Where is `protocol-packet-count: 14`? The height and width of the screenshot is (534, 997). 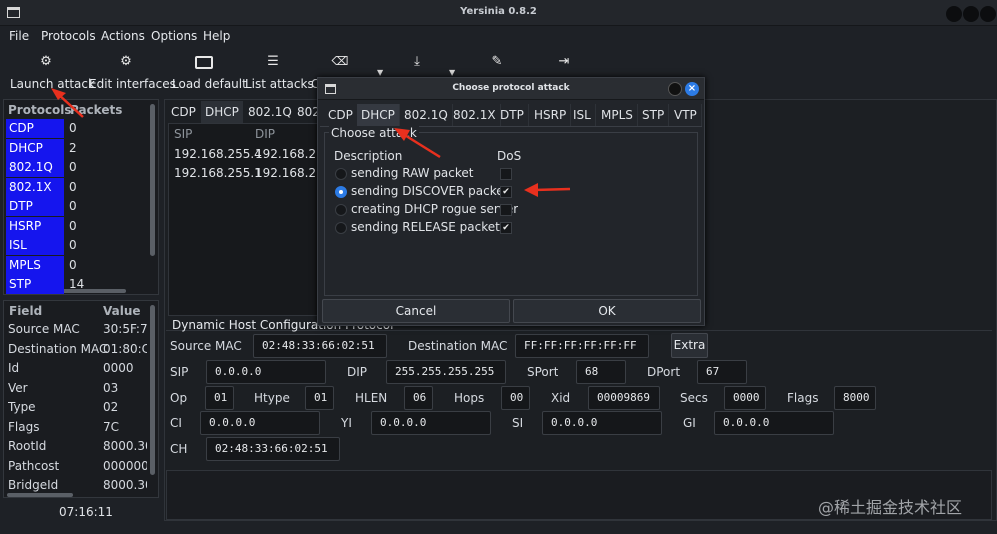
protocol-packet-count: 14 is located at coordinates (76, 284).